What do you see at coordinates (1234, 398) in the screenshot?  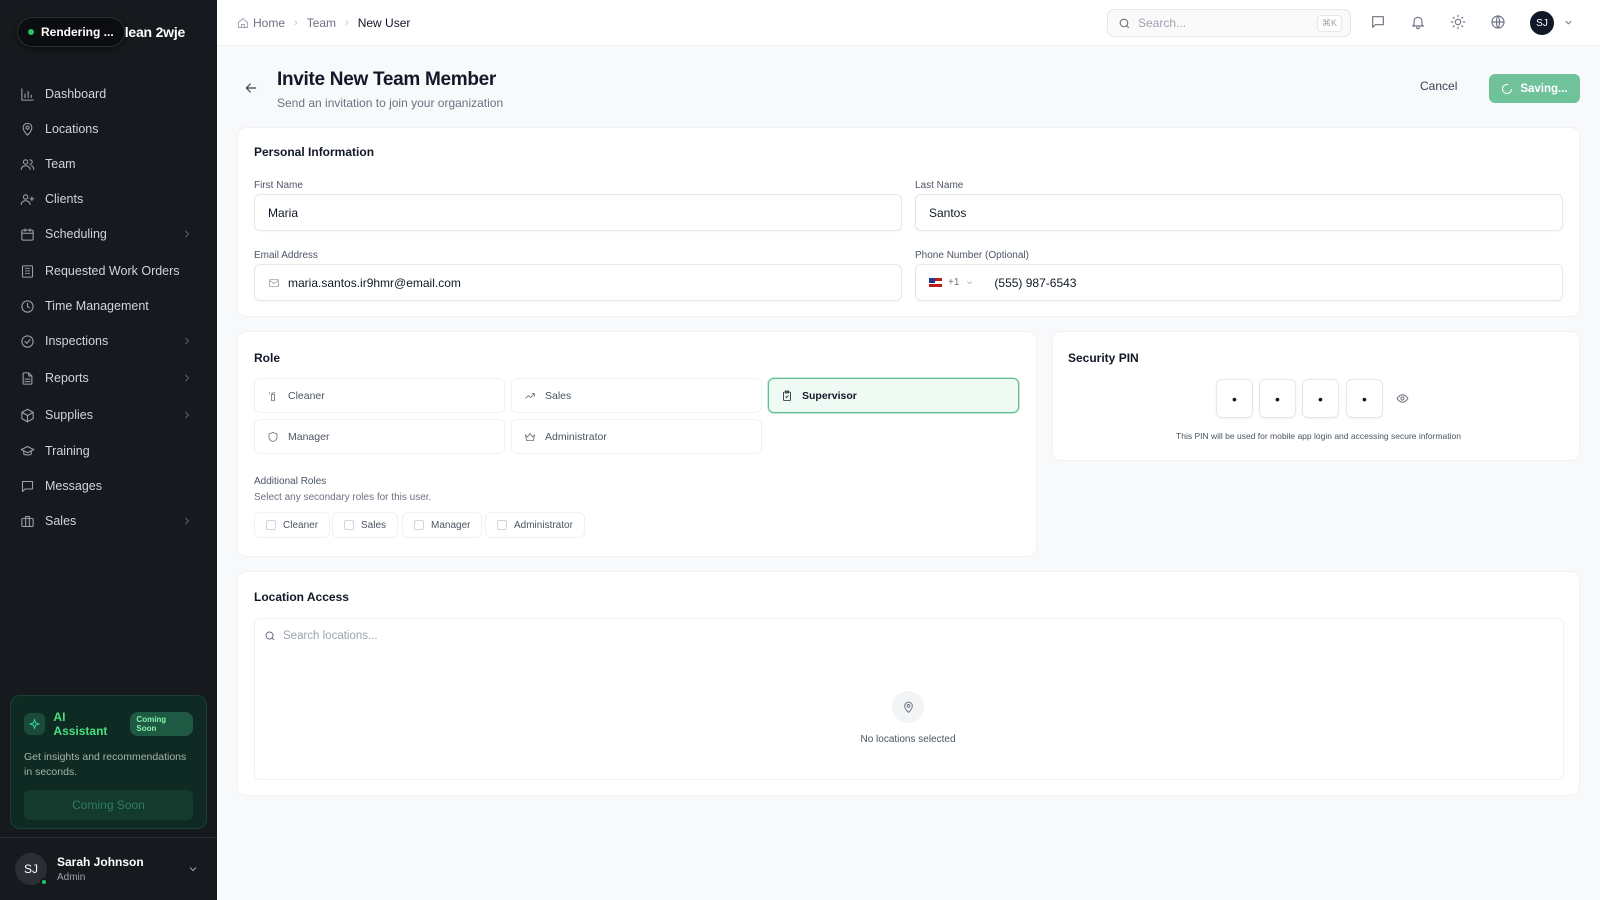 I see `pin-digit-1: •` at bounding box center [1234, 398].